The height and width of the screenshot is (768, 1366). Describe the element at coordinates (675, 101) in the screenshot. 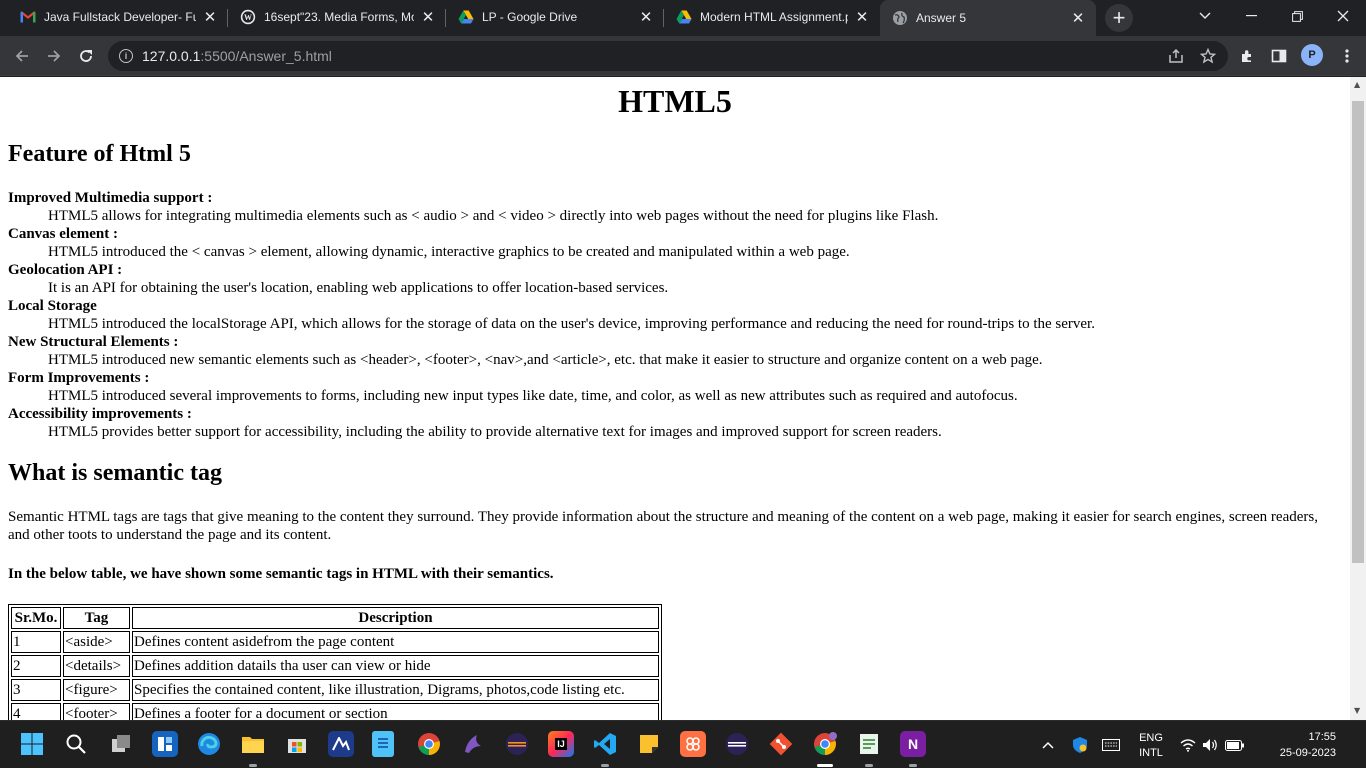

I see `page-title: HTML5` at that location.